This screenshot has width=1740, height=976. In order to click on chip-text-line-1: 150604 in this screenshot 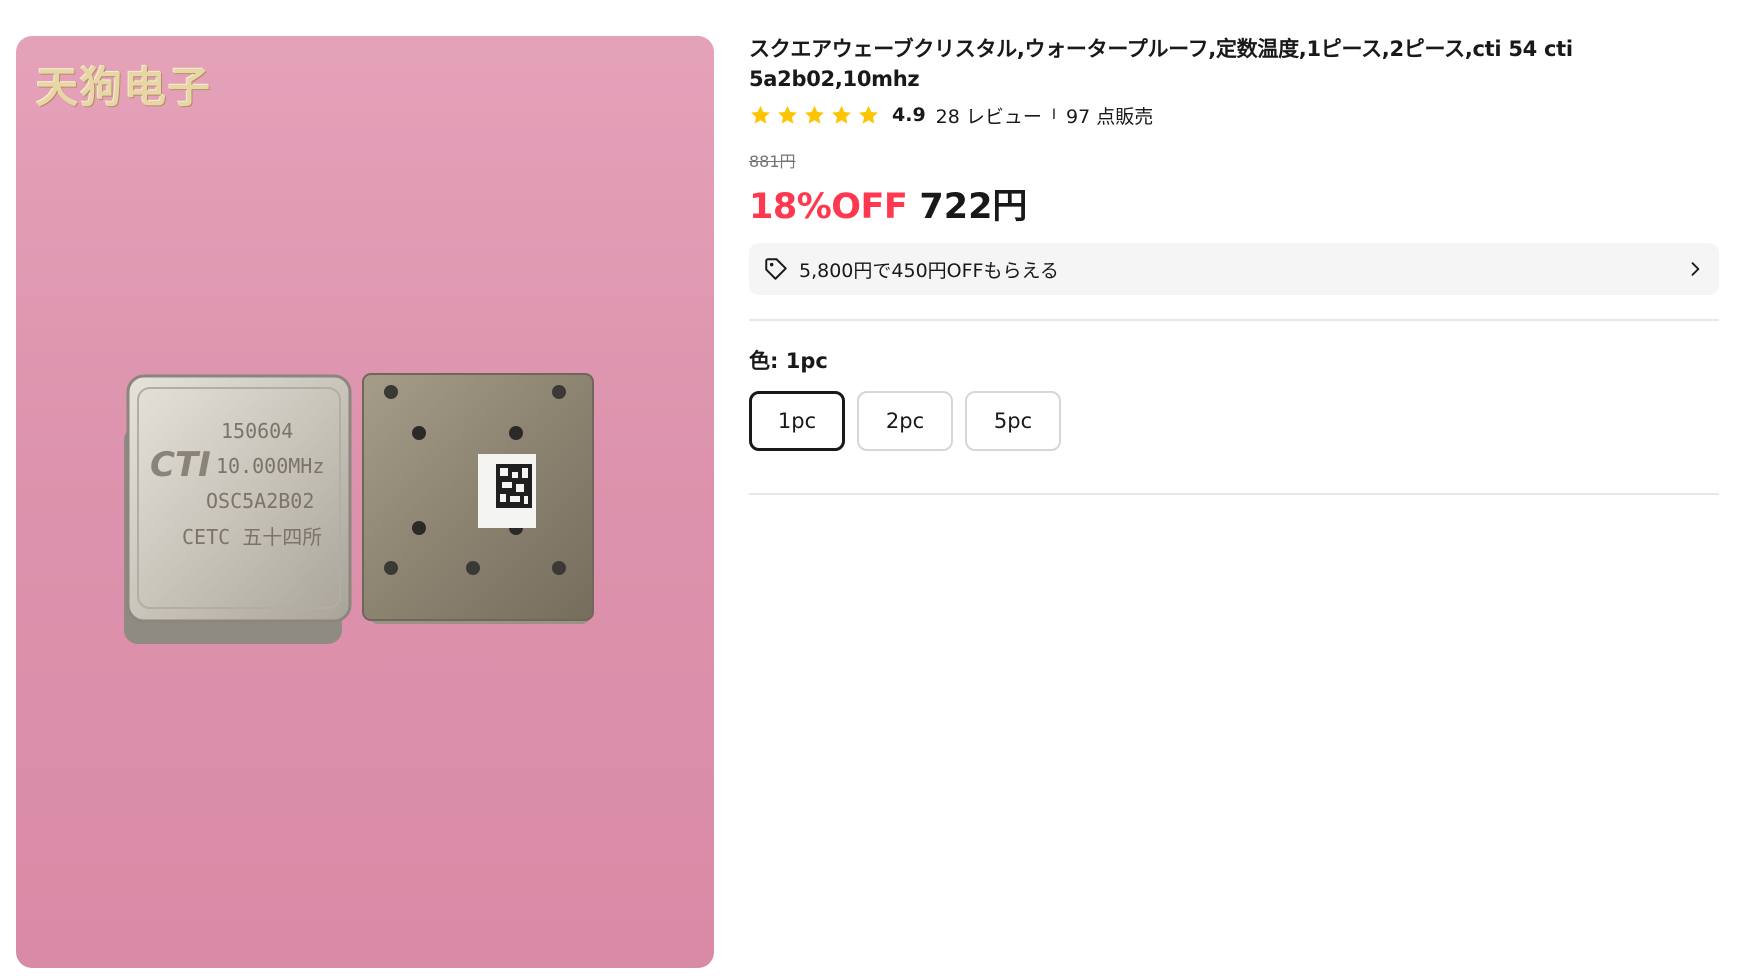, I will do `click(257, 431)`.